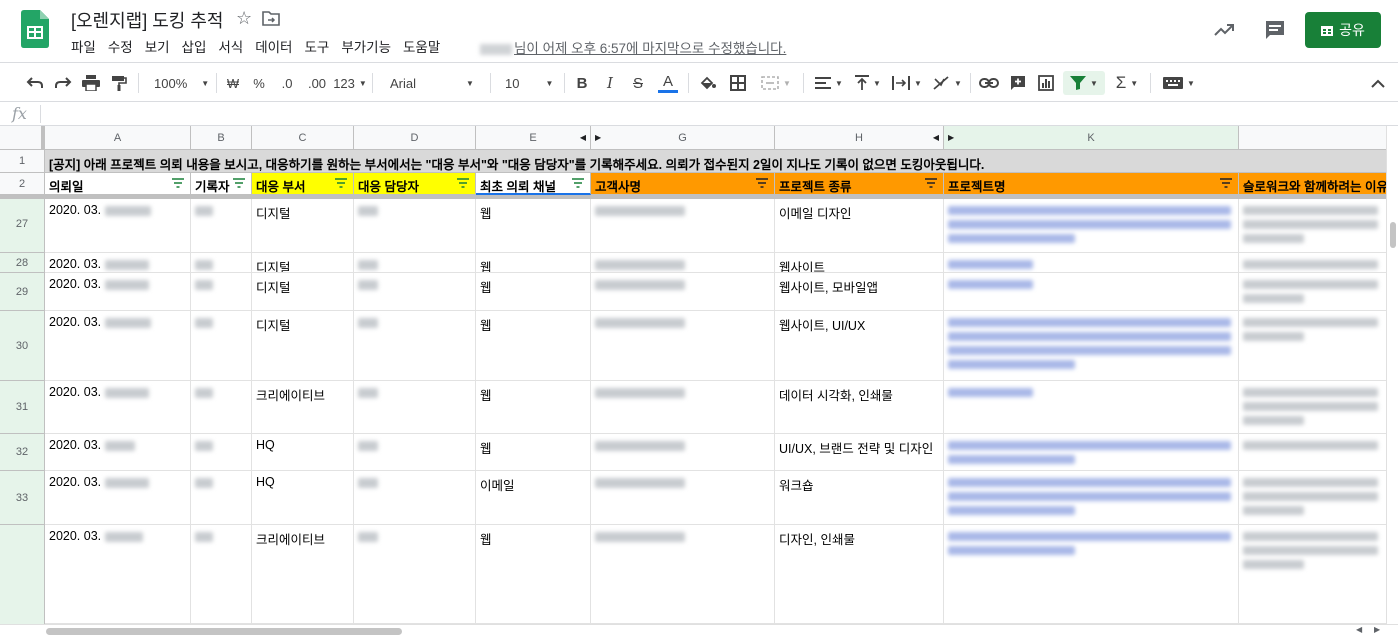 The image size is (1398, 637). Describe the element at coordinates (859, 292) in the screenshot. I see `cell-type: 웹사이트, 모바일앱` at that location.